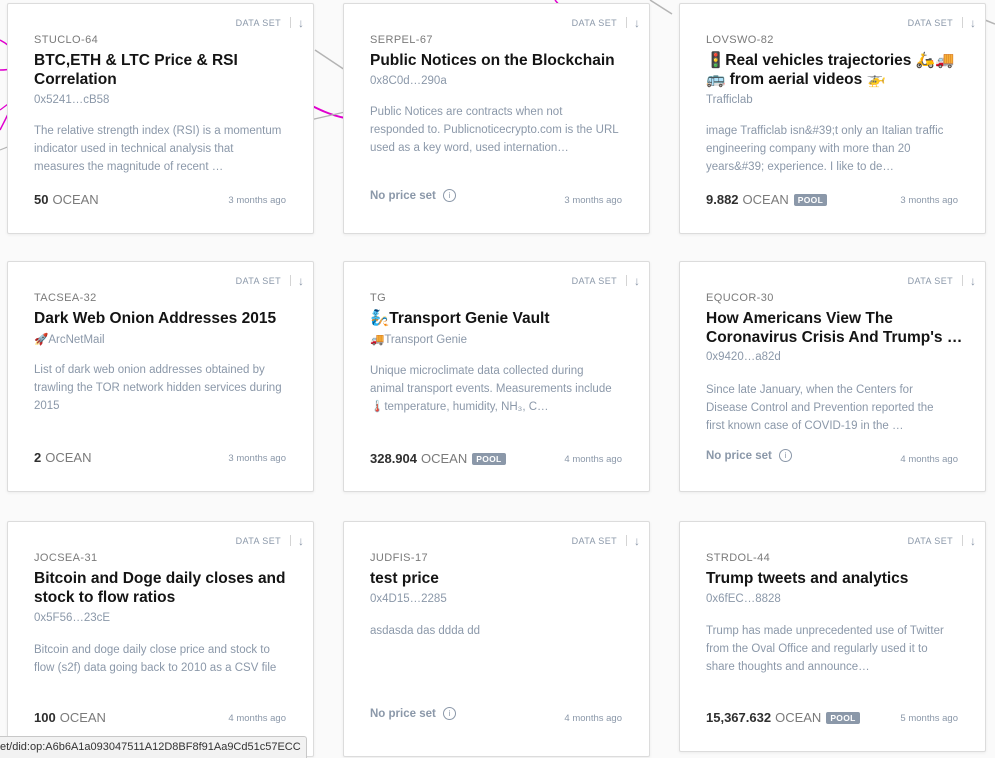  I want to click on price: 15,367.632 OCEAN POOL, so click(783, 717).